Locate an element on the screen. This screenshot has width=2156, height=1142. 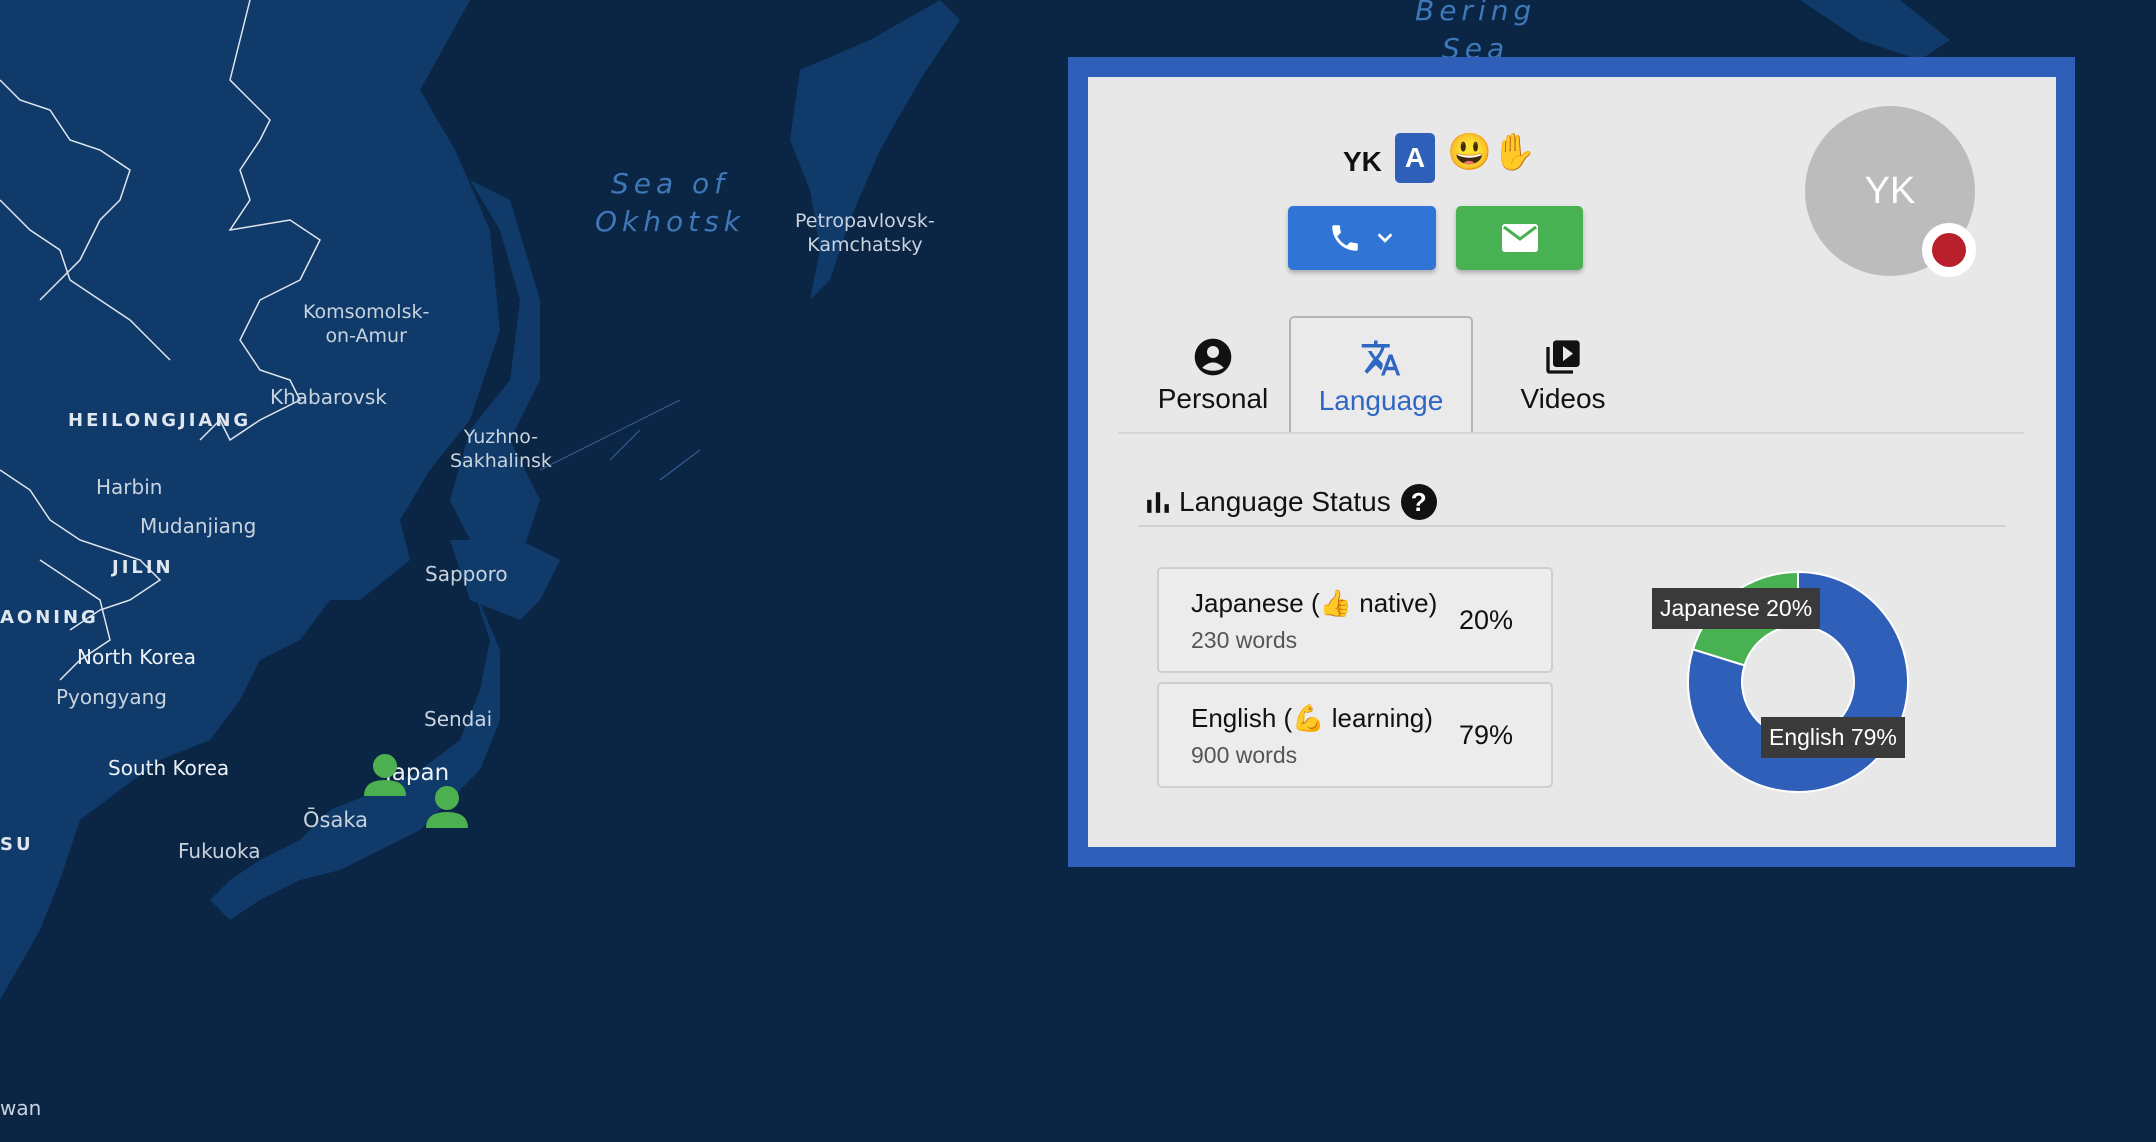
map-label-osaka: Ōsaka is located at coordinates (335, 820).